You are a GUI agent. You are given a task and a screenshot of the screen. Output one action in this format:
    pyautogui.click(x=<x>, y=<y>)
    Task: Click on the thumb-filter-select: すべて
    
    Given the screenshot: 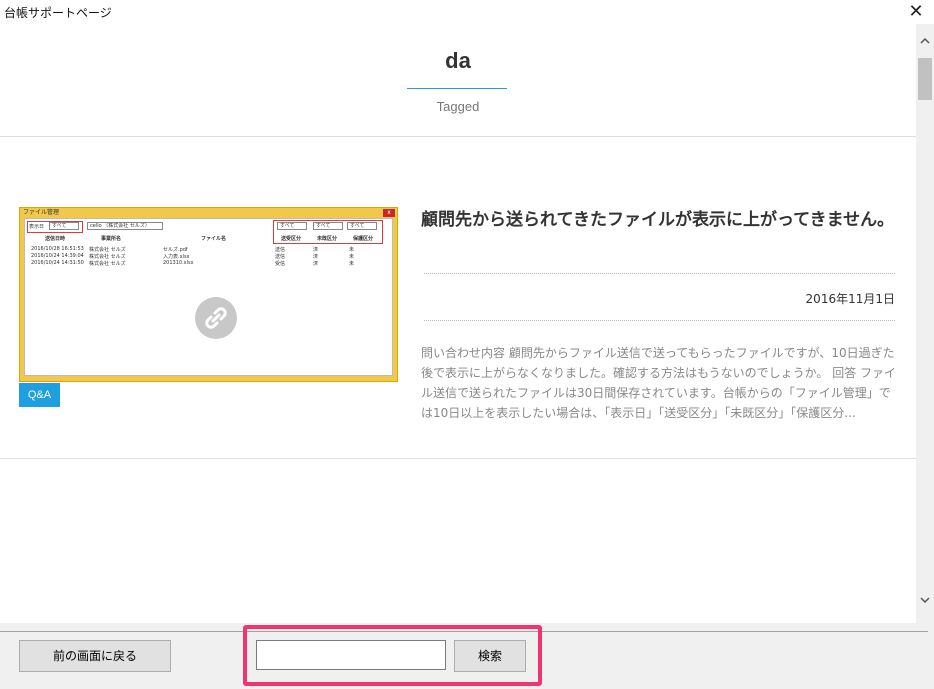 What is the action you would take?
    pyautogui.click(x=64, y=226)
    